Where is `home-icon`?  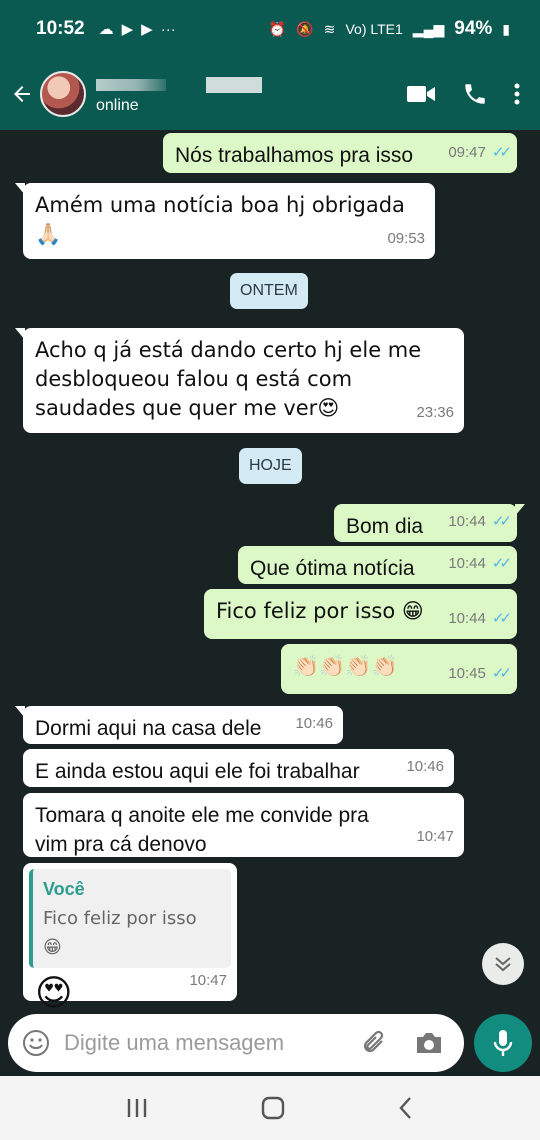 home-icon is located at coordinates (273, 1108).